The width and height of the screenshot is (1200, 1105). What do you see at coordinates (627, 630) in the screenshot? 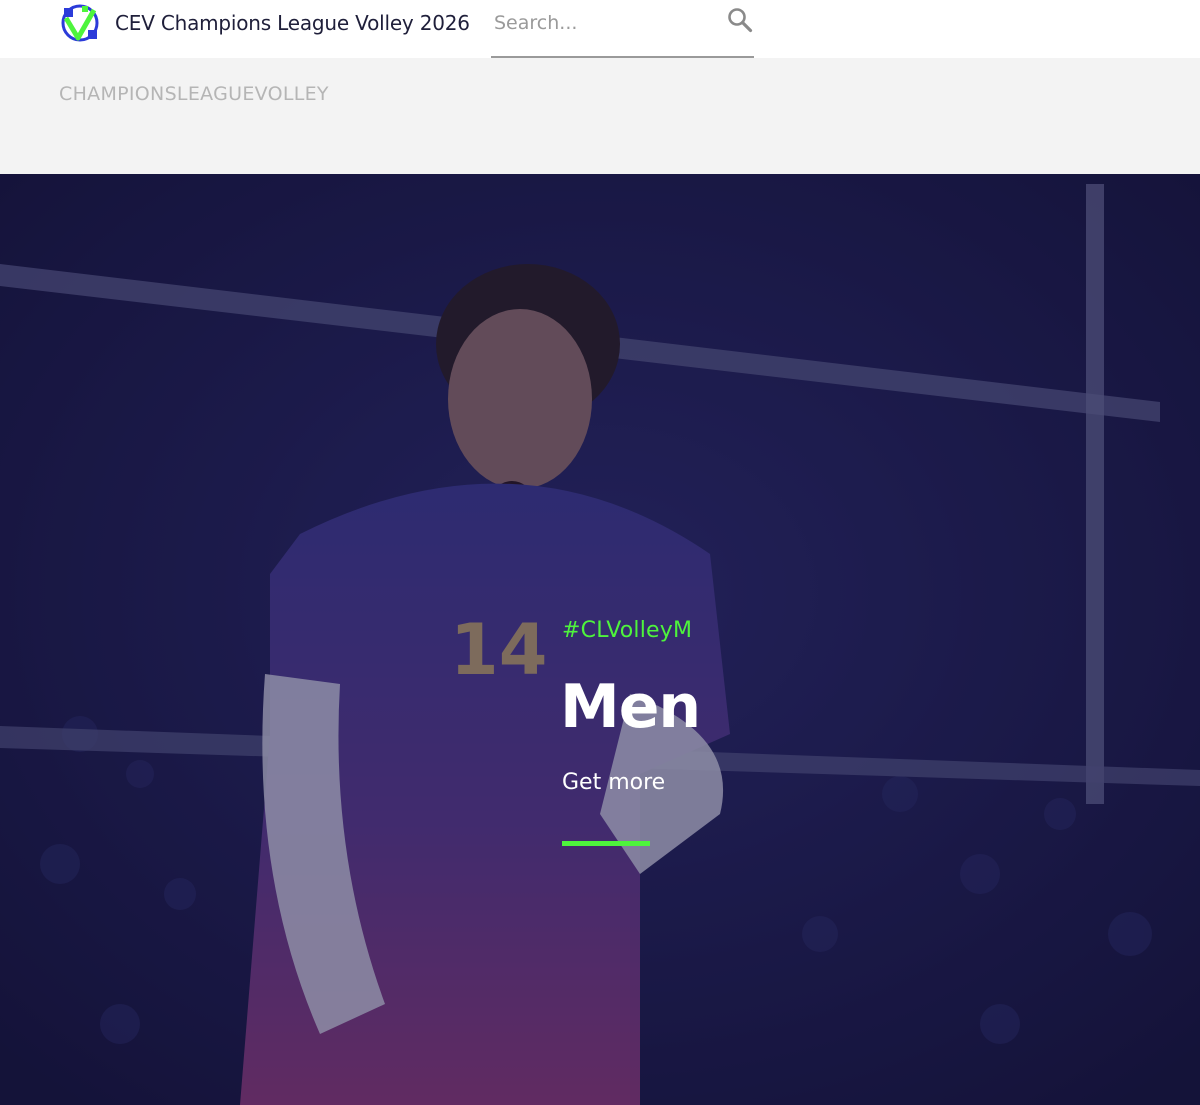
I see `hero-hashtag: #CLVolleyM` at bounding box center [627, 630].